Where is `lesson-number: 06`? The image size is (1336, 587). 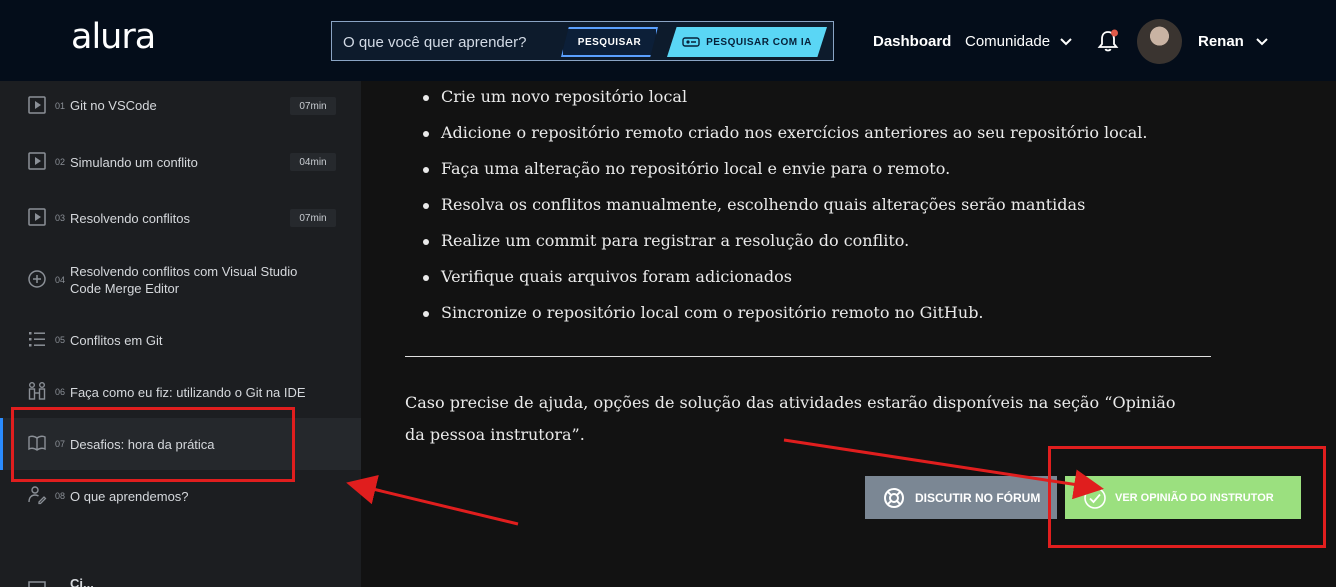
lesson-number: 06 is located at coordinates (60, 392).